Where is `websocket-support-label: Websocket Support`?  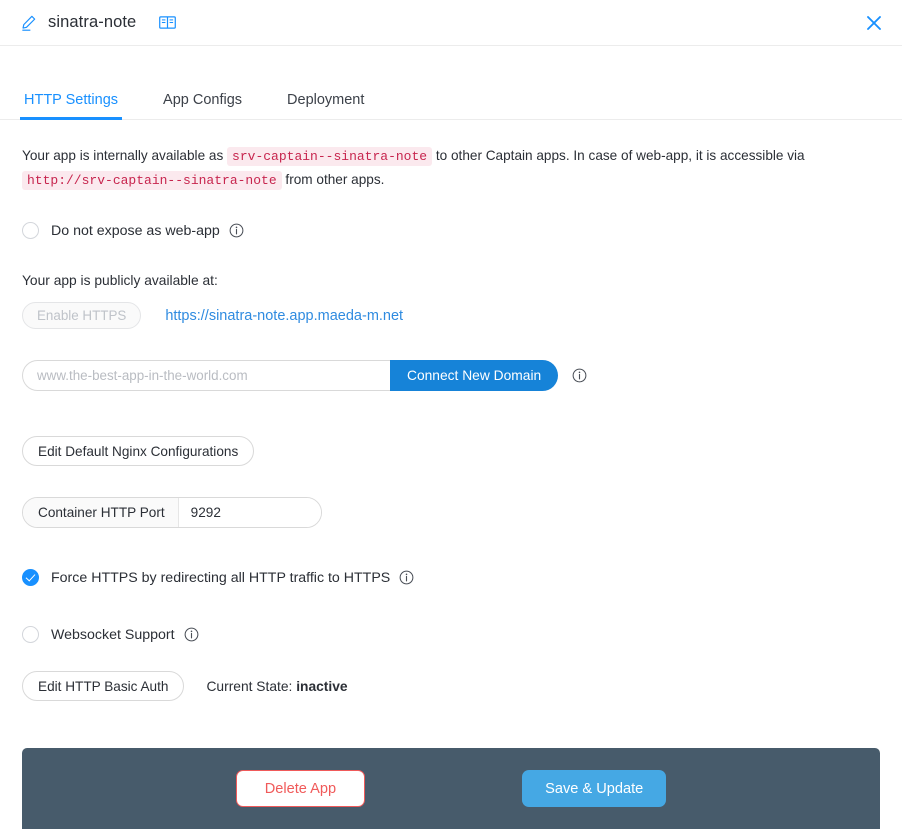 websocket-support-label: Websocket Support is located at coordinates (113, 634).